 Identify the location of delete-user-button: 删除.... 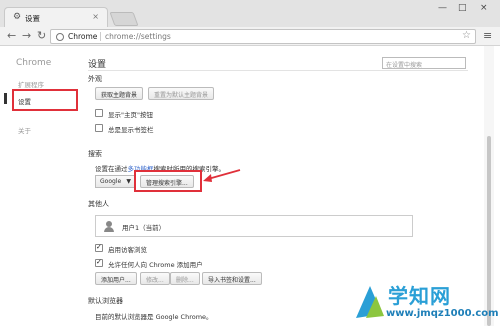
(185, 278).